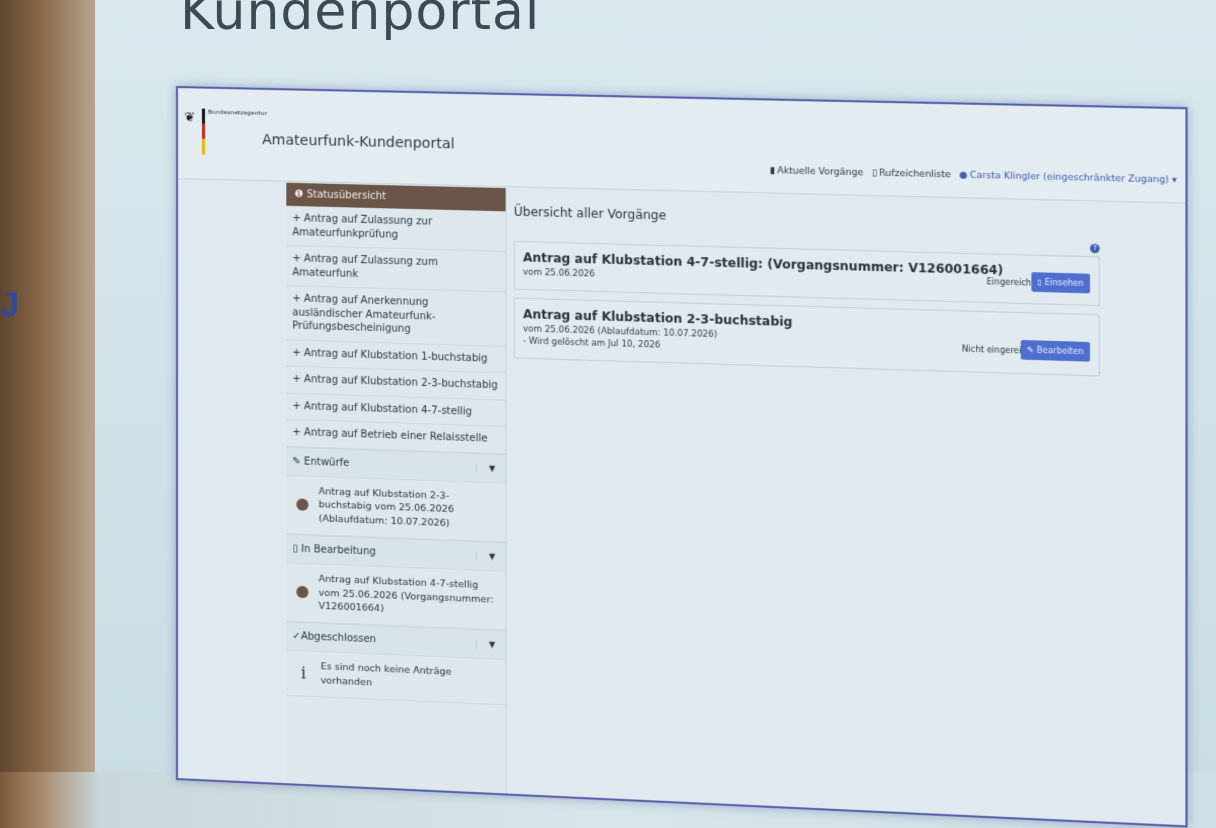 The image size is (1216, 828). What do you see at coordinates (820, 172) in the screenshot?
I see `nav-current-label: Aktuelle Vorgänge` at bounding box center [820, 172].